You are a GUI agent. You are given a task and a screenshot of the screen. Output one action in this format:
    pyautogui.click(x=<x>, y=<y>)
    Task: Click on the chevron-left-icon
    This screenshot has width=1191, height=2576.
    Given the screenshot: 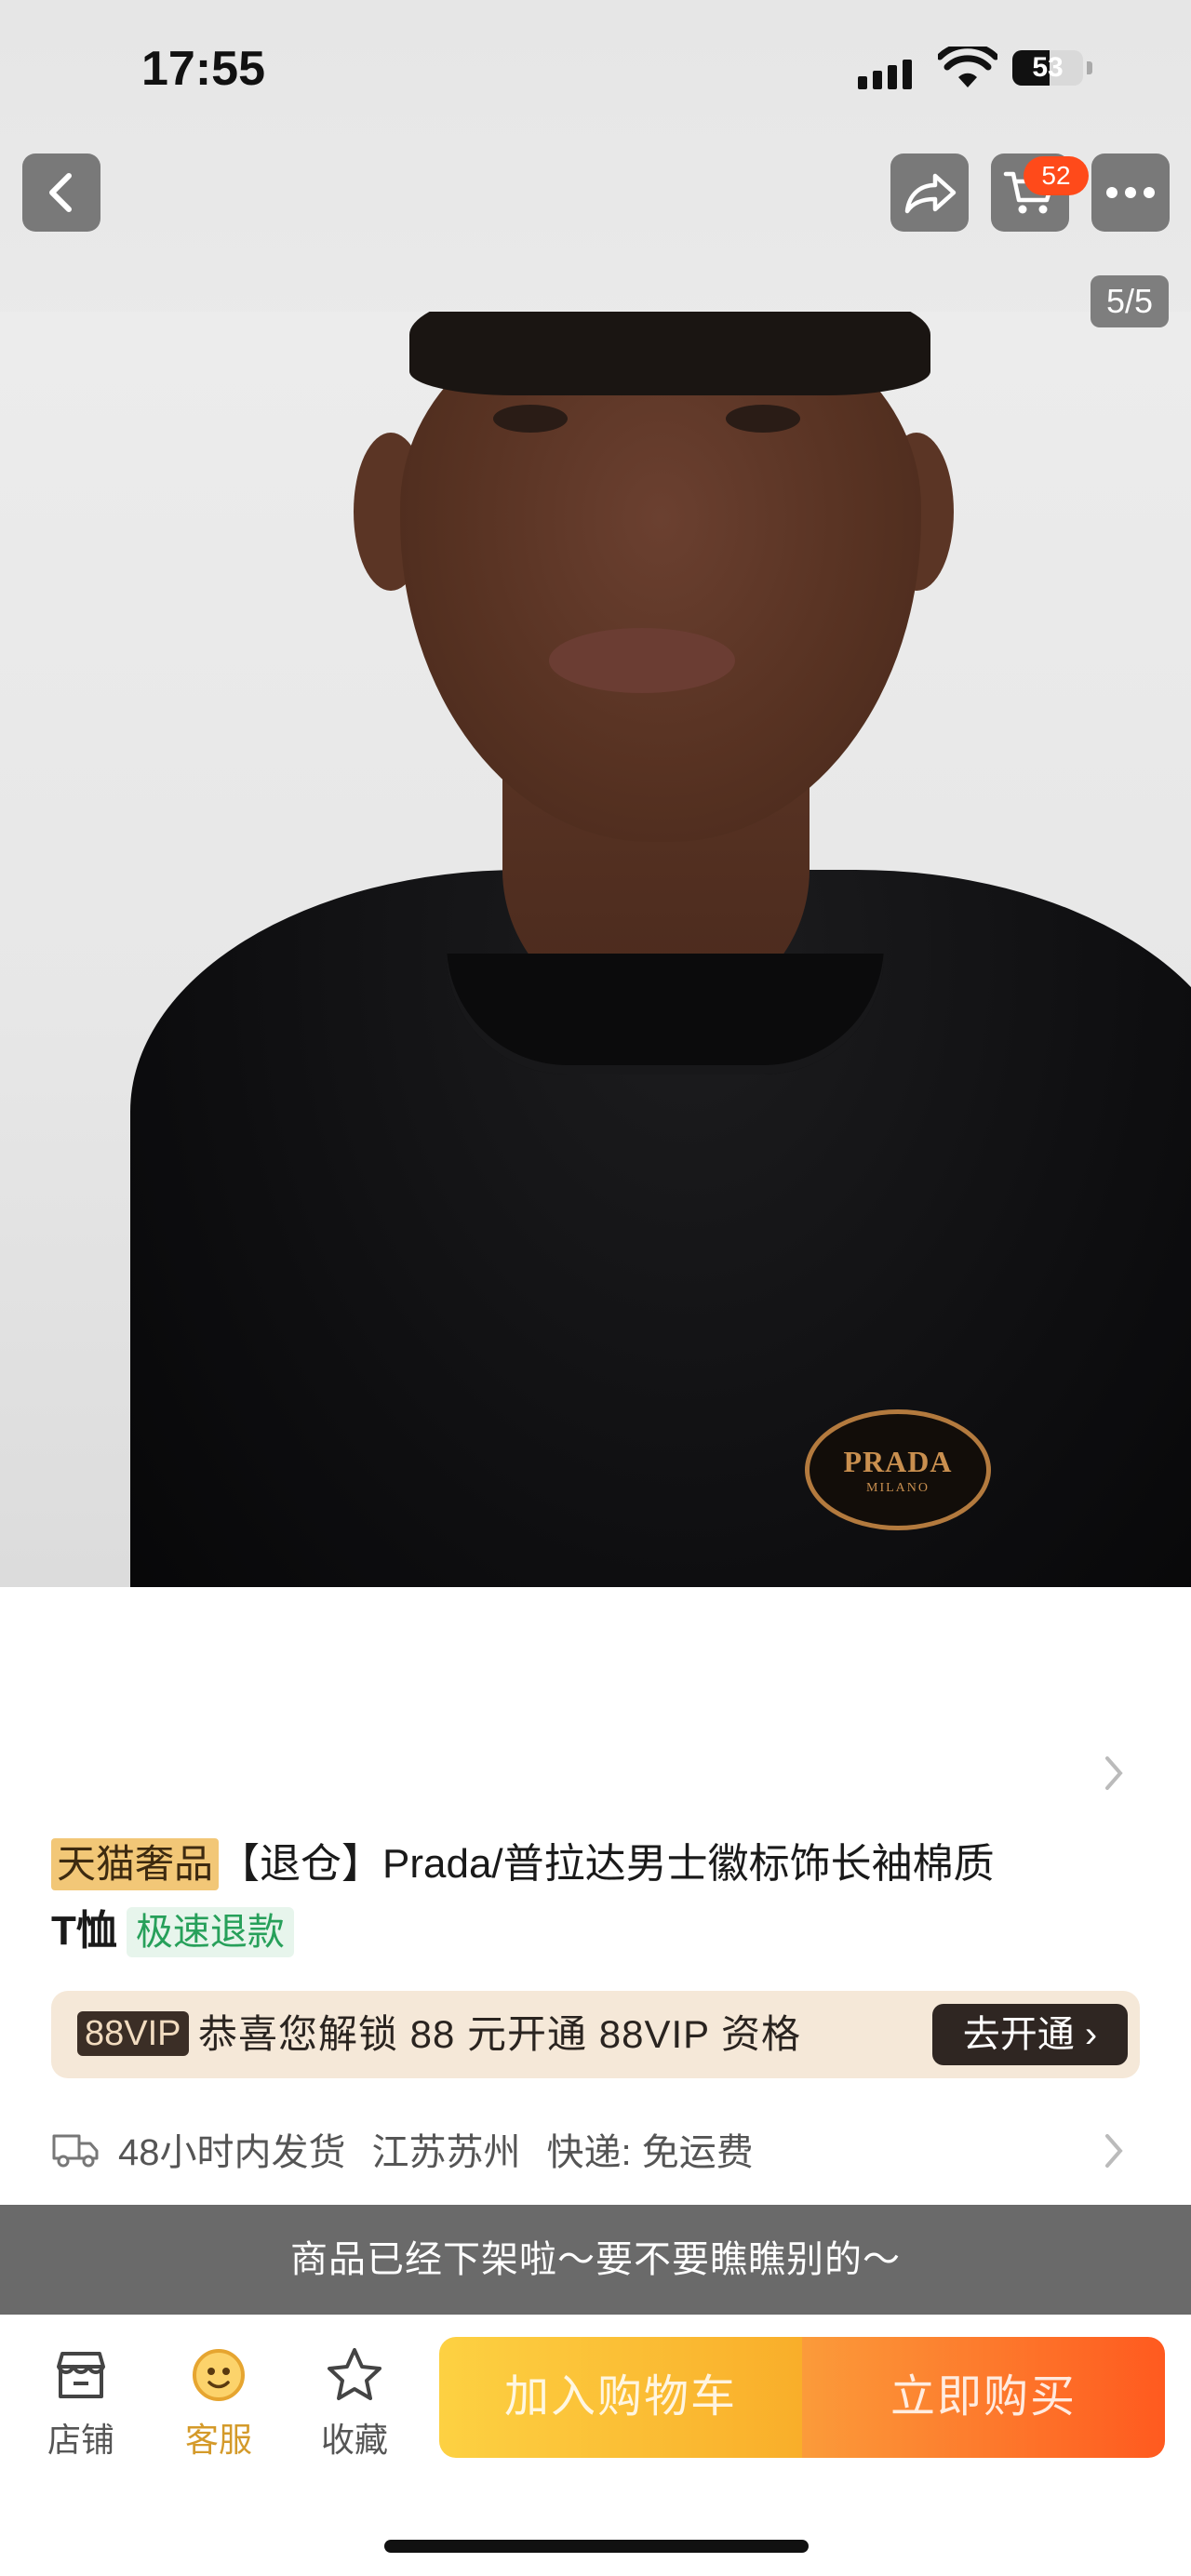 What is the action you would take?
    pyautogui.click(x=60, y=192)
    